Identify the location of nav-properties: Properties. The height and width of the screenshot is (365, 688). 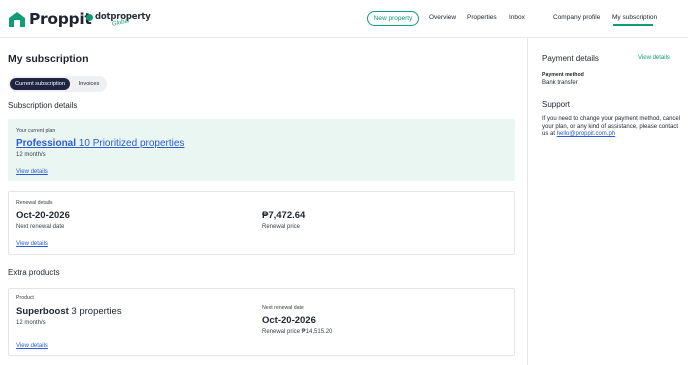
(482, 17).